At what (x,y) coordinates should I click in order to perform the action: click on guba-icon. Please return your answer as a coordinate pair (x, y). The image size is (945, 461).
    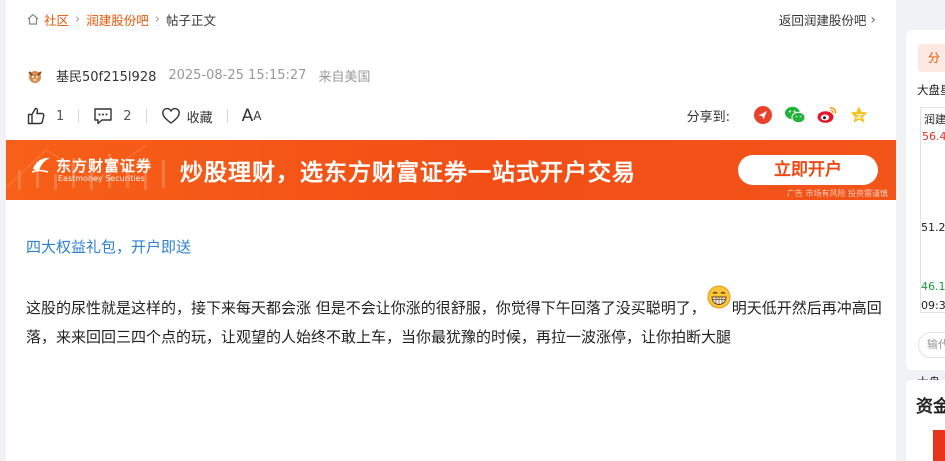
    Looking at the image, I should click on (763, 115).